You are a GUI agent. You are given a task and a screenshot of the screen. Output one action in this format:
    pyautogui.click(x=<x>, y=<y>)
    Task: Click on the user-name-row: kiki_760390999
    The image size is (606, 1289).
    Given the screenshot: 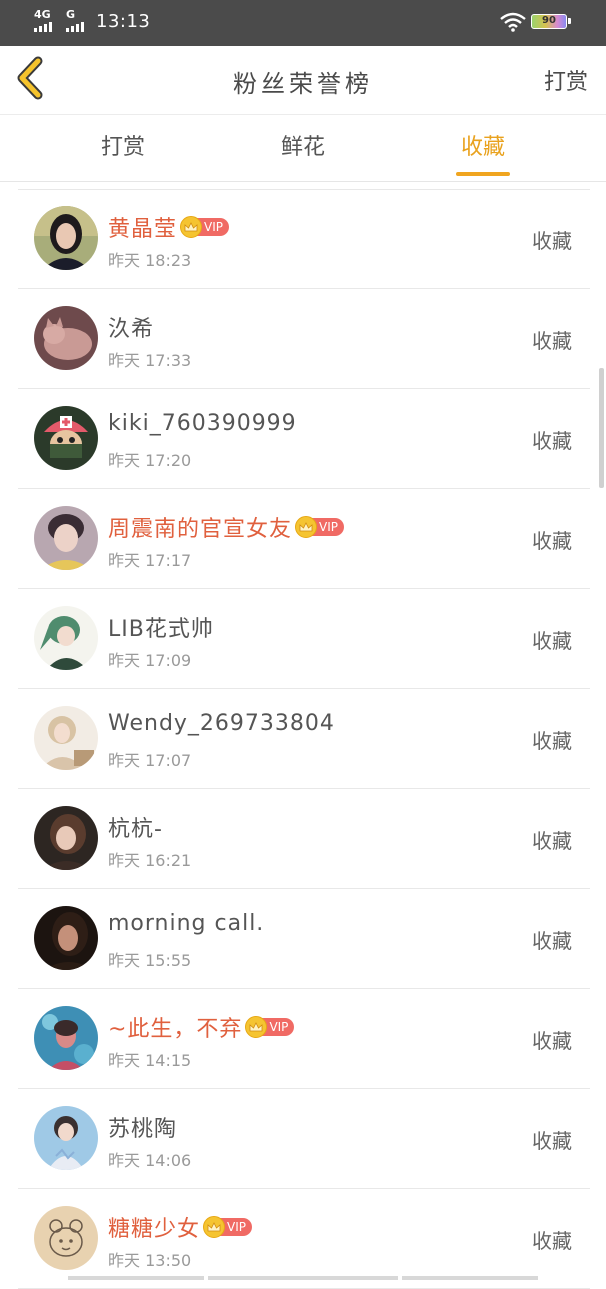 What is the action you would take?
    pyautogui.click(x=202, y=423)
    